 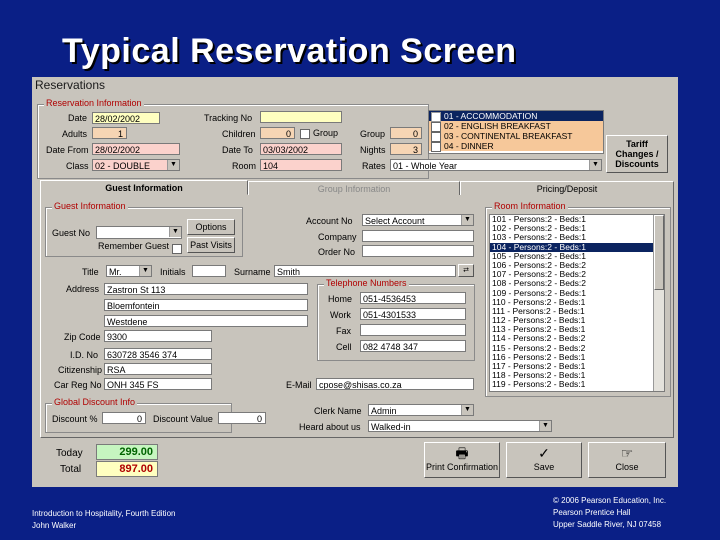 I want to click on guest-info-title: Guest Information, so click(x=90, y=206).